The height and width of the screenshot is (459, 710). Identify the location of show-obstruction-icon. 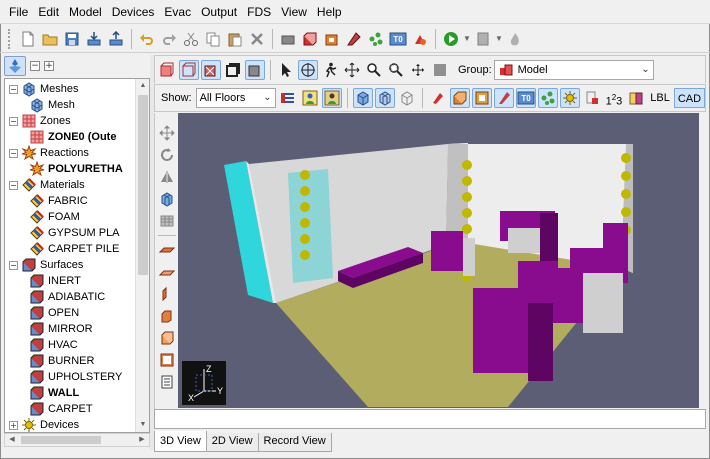
(459, 98).